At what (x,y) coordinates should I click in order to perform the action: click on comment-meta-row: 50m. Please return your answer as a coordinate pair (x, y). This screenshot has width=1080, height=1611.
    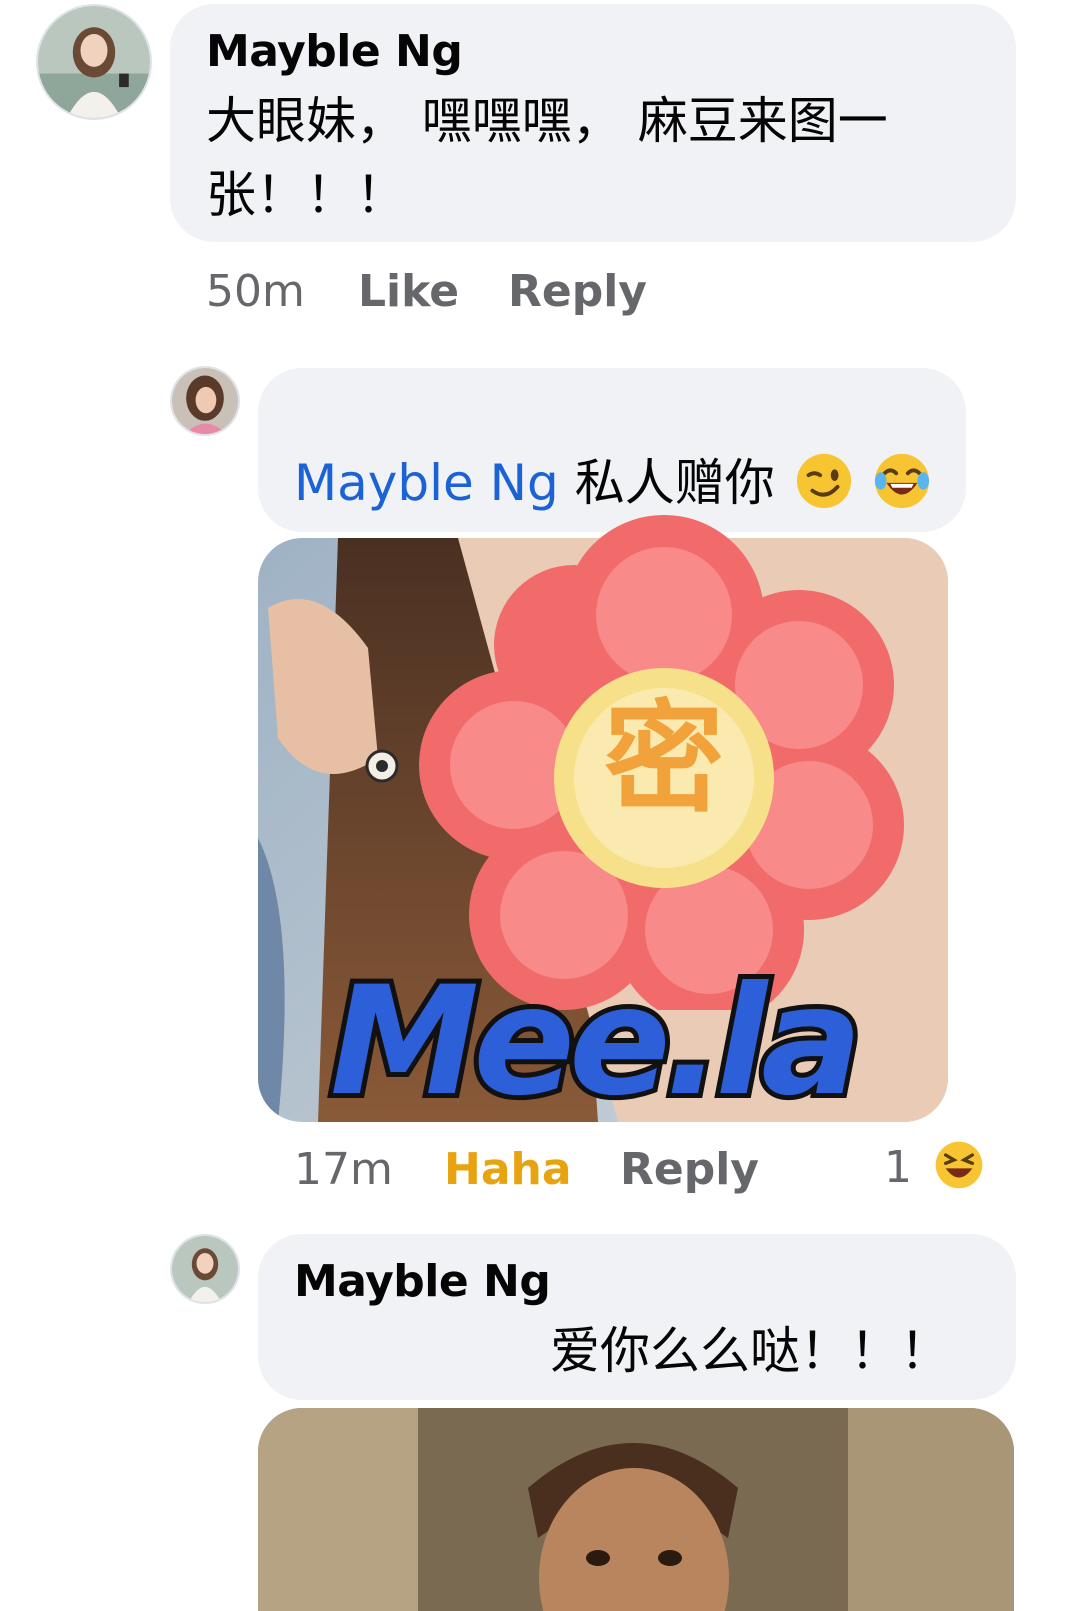
    Looking at the image, I should click on (255, 291).